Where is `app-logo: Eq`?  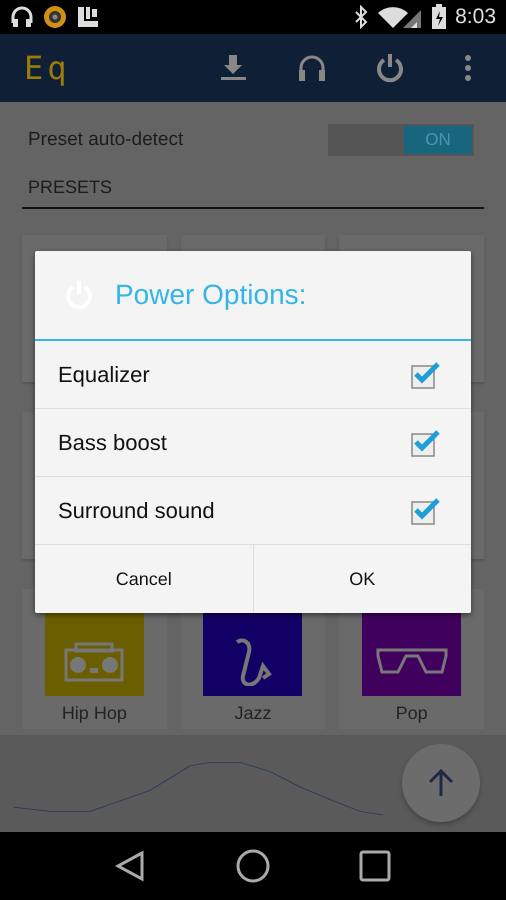
app-logo: Eq is located at coordinates (47, 68).